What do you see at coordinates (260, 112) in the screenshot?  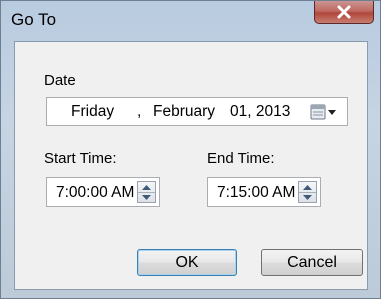 I see `date-day-year: 01, 2013` at bounding box center [260, 112].